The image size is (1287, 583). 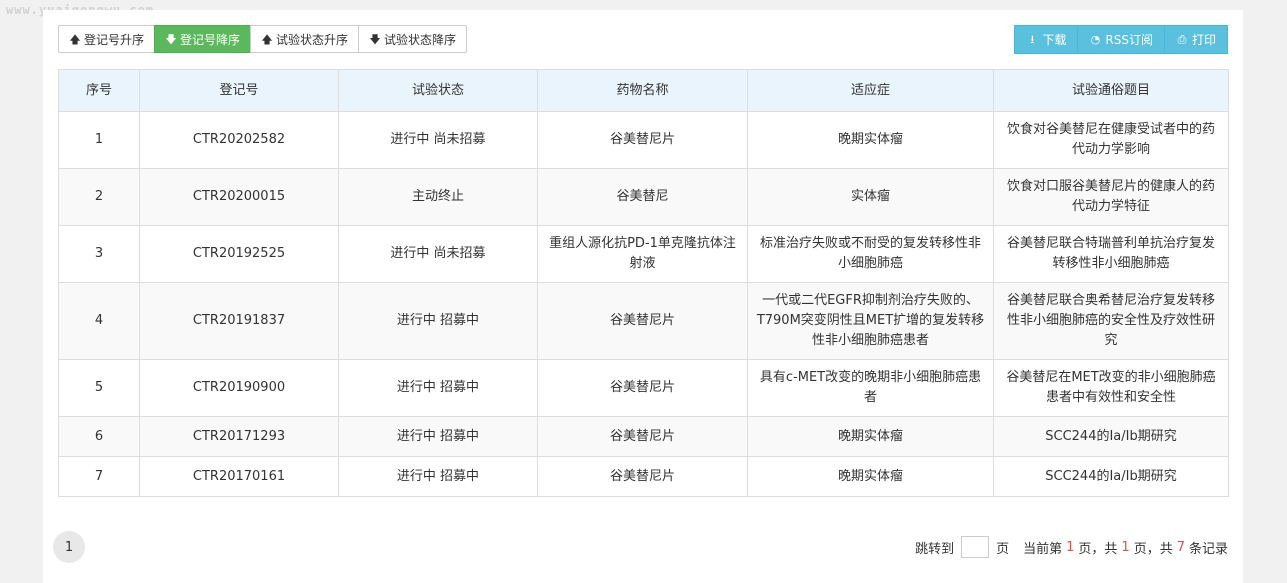 What do you see at coordinates (1043, 549) in the screenshot?
I see `info-prefix: 当前第` at bounding box center [1043, 549].